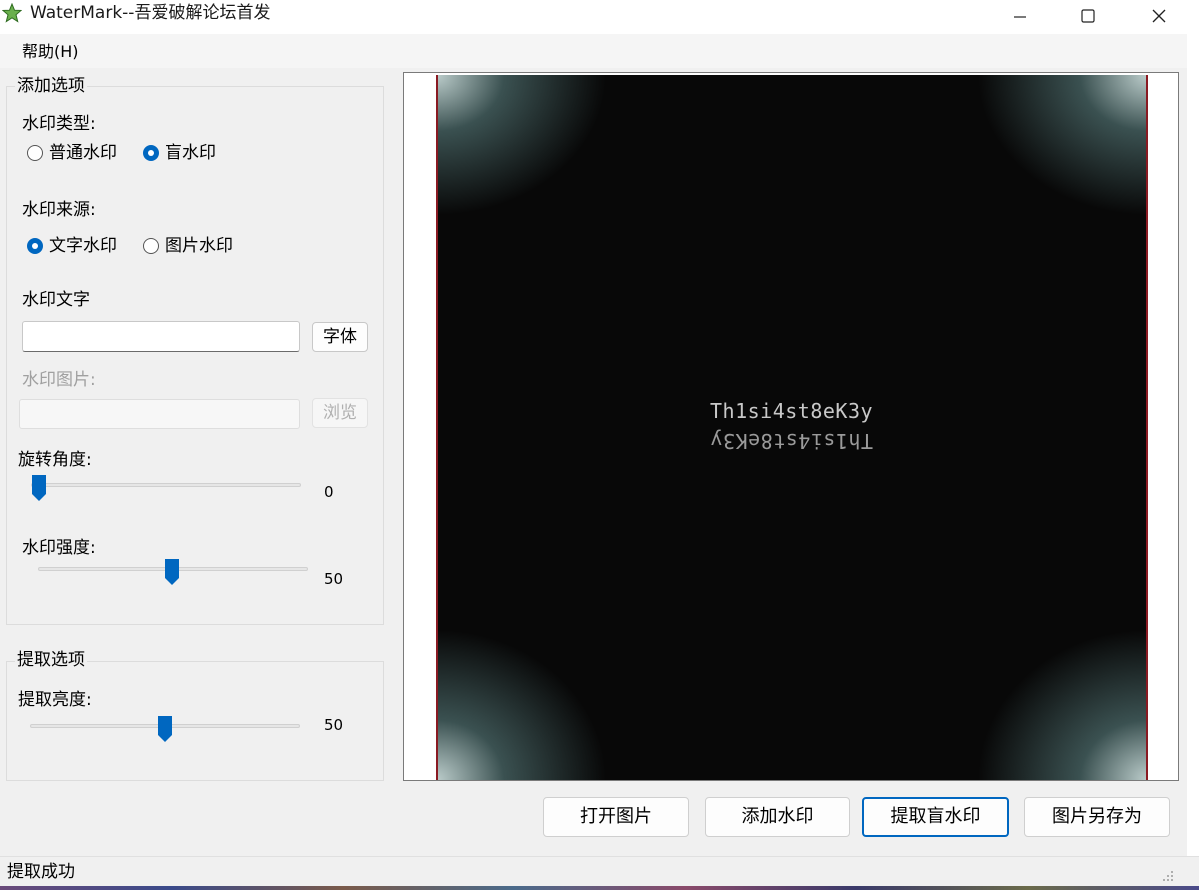 This screenshot has width=1199, height=890. What do you see at coordinates (1193, 445) in the screenshot?
I see `window-edge` at bounding box center [1193, 445].